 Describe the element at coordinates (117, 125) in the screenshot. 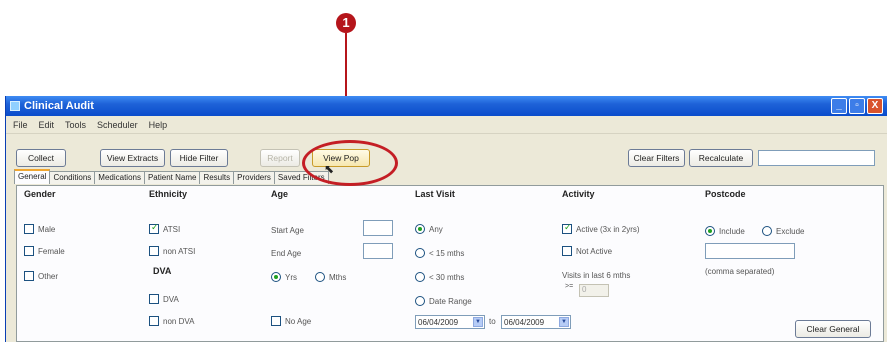

I see `menu-scheduler: Scheduler` at that location.